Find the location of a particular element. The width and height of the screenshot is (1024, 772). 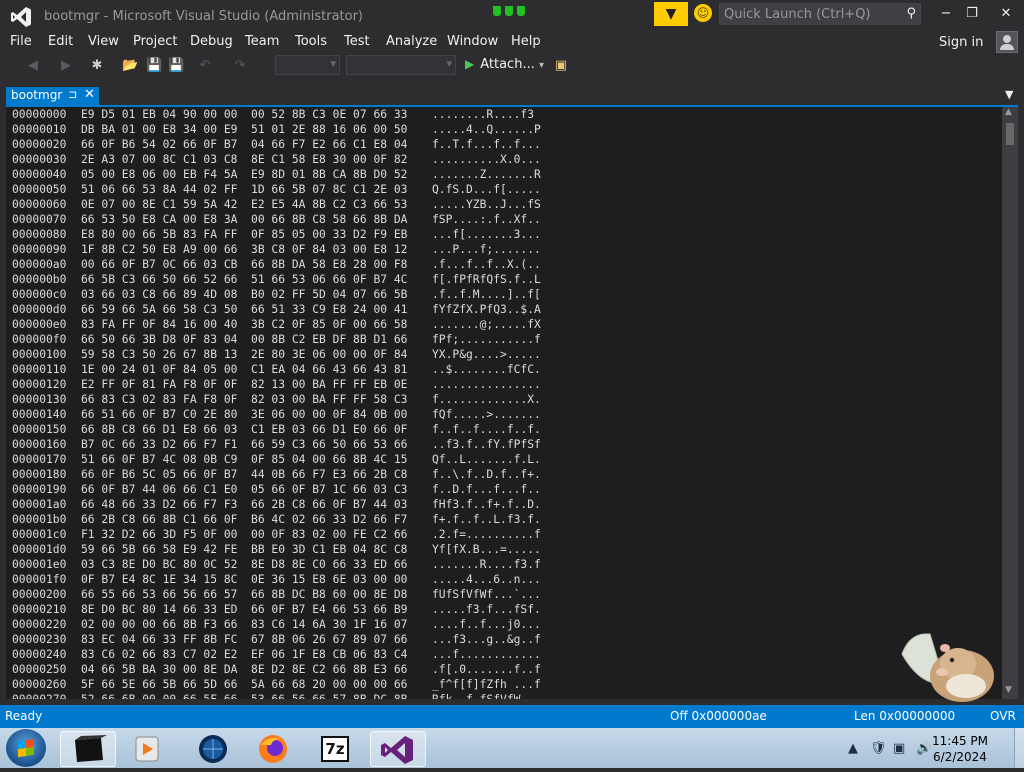

hex-ascii: fSP....:.f..Xf.. is located at coordinates (486, 219).